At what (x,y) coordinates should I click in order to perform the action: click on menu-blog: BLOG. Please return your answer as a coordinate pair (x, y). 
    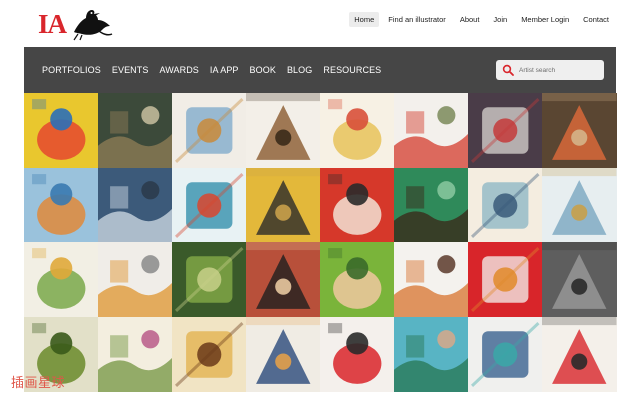
    Looking at the image, I should click on (299, 70).